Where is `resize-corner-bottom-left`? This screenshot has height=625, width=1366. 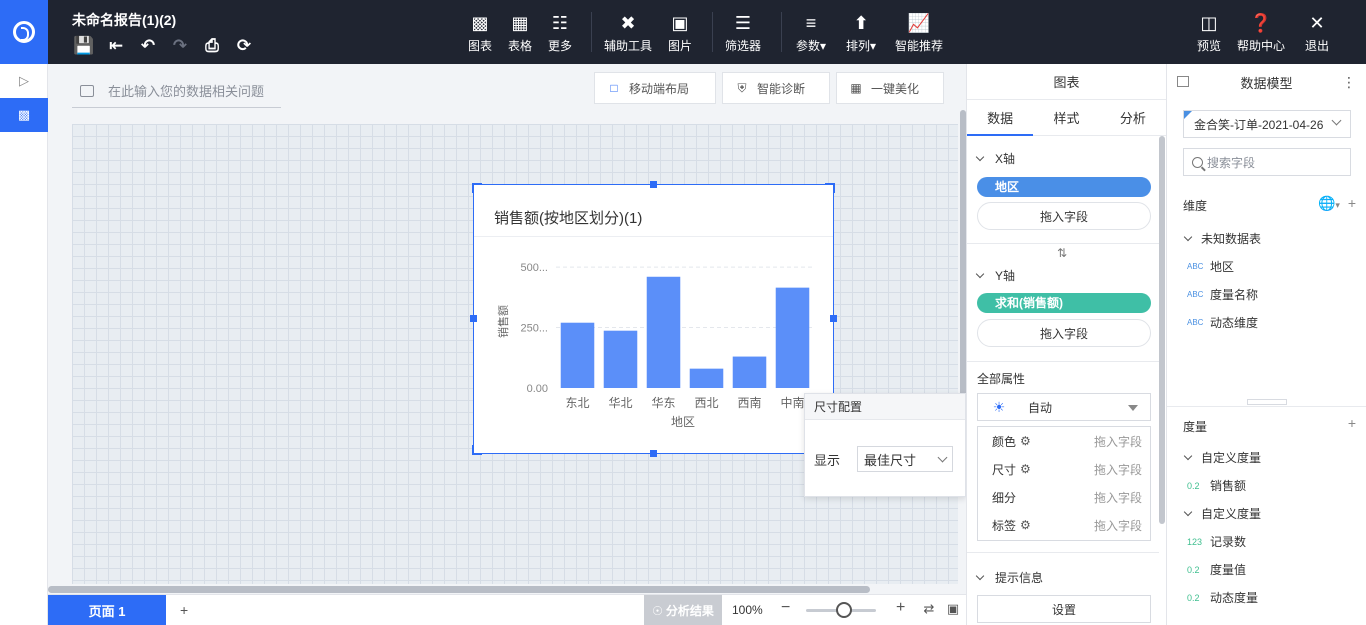 resize-corner-bottom-left is located at coordinates (477, 450).